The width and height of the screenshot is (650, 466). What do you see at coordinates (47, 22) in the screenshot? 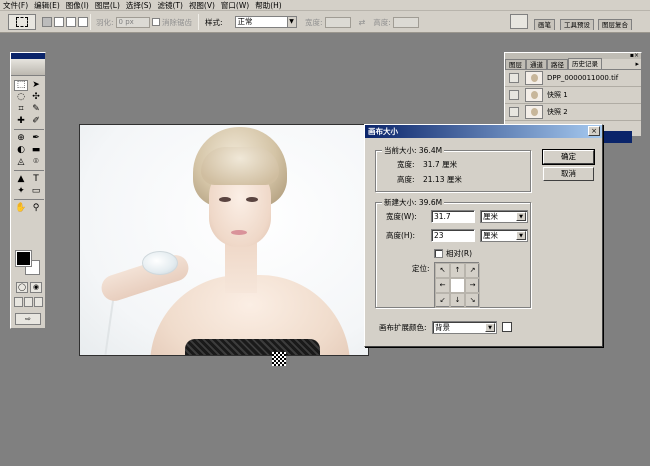
I see `new-selection-icon` at bounding box center [47, 22].